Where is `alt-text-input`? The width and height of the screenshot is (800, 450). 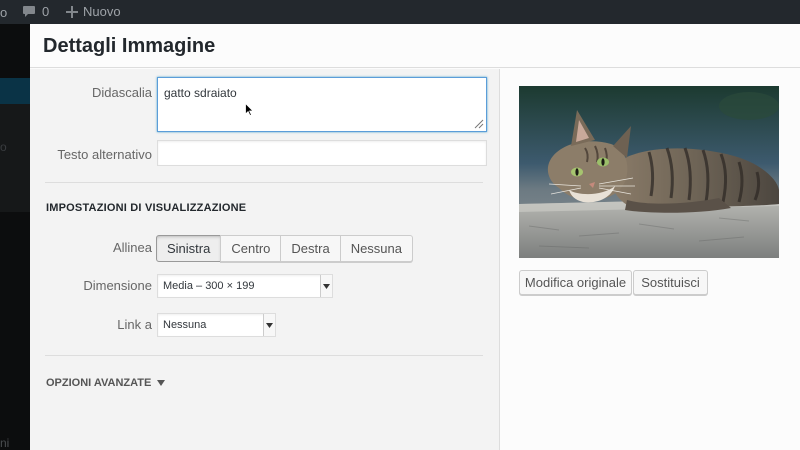
alt-text-input is located at coordinates (322, 153).